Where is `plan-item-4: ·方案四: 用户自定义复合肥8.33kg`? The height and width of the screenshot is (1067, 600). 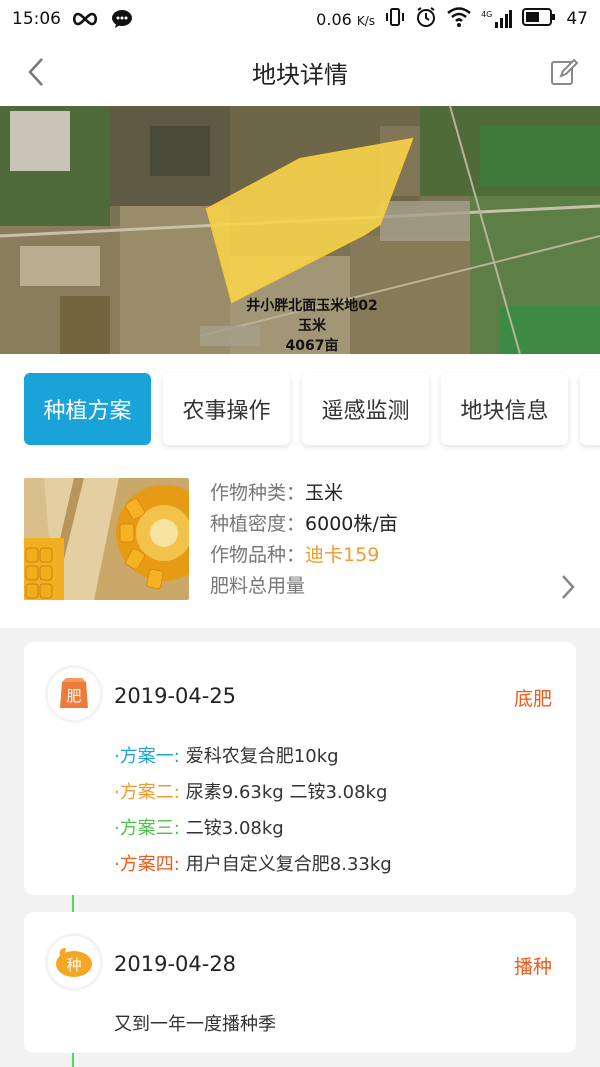 plan-item-4: ·方案四: 用户自定义复合肥8.33kg is located at coordinates (253, 864).